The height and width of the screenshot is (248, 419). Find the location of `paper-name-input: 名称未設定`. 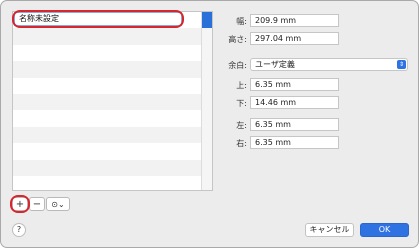

paper-name-input: 名称未設定 is located at coordinates (98, 19).